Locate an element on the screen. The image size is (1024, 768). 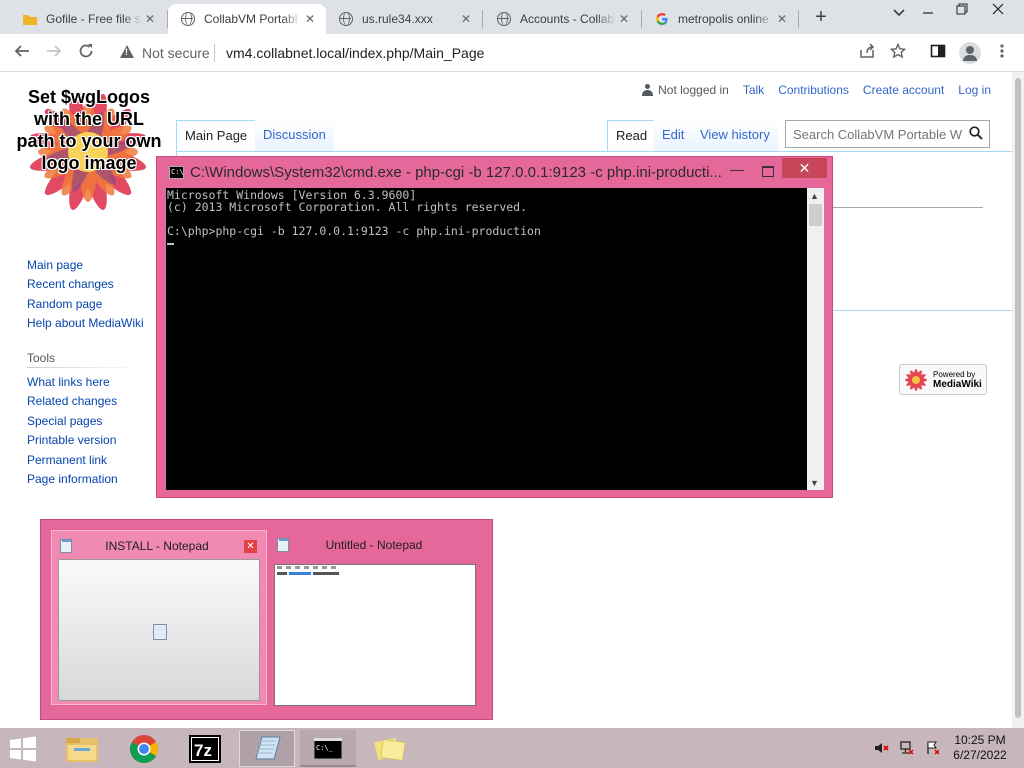
tab-label: metropolis online is located at coordinates (723, 19).